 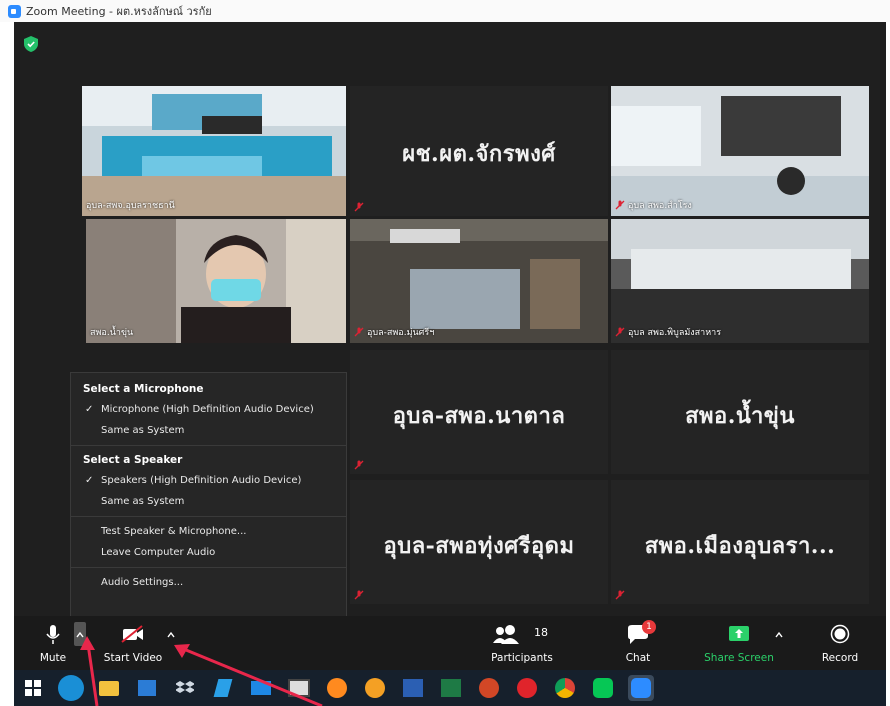 What do you see at coordinates (223, 688) in the screenshot?
I see `vscode-icon` at bounding box center [223, 688].